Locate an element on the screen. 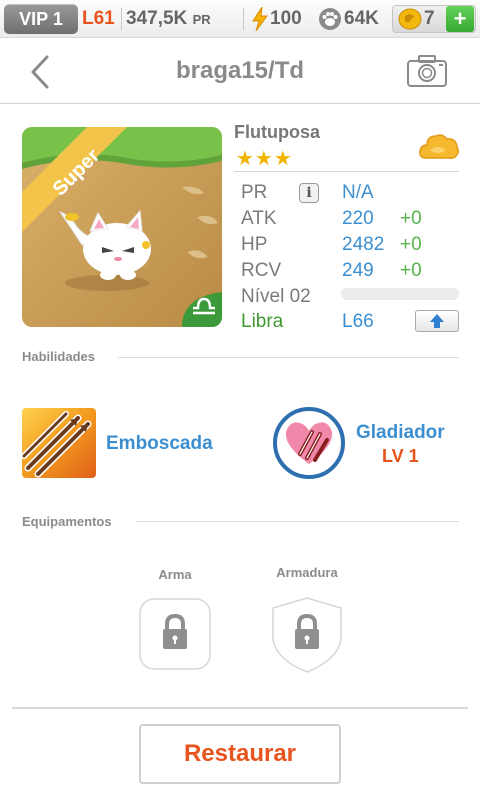 This screenshot has height=800, width=480. claw-scratch-icon is located at coordinates (59, 443).